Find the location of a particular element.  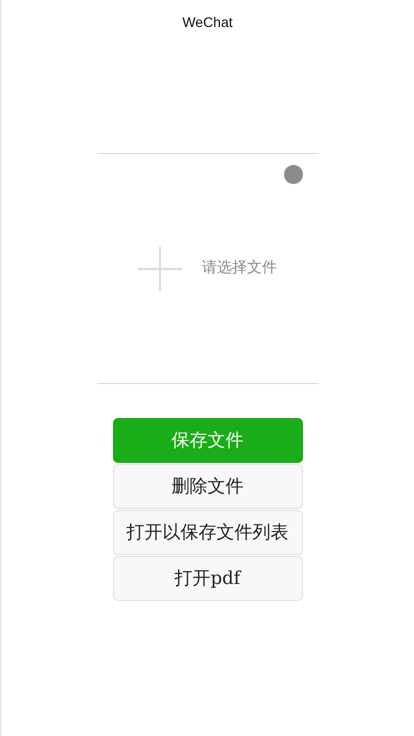

nav-title: WeChat is located at coordinates (207, 22).